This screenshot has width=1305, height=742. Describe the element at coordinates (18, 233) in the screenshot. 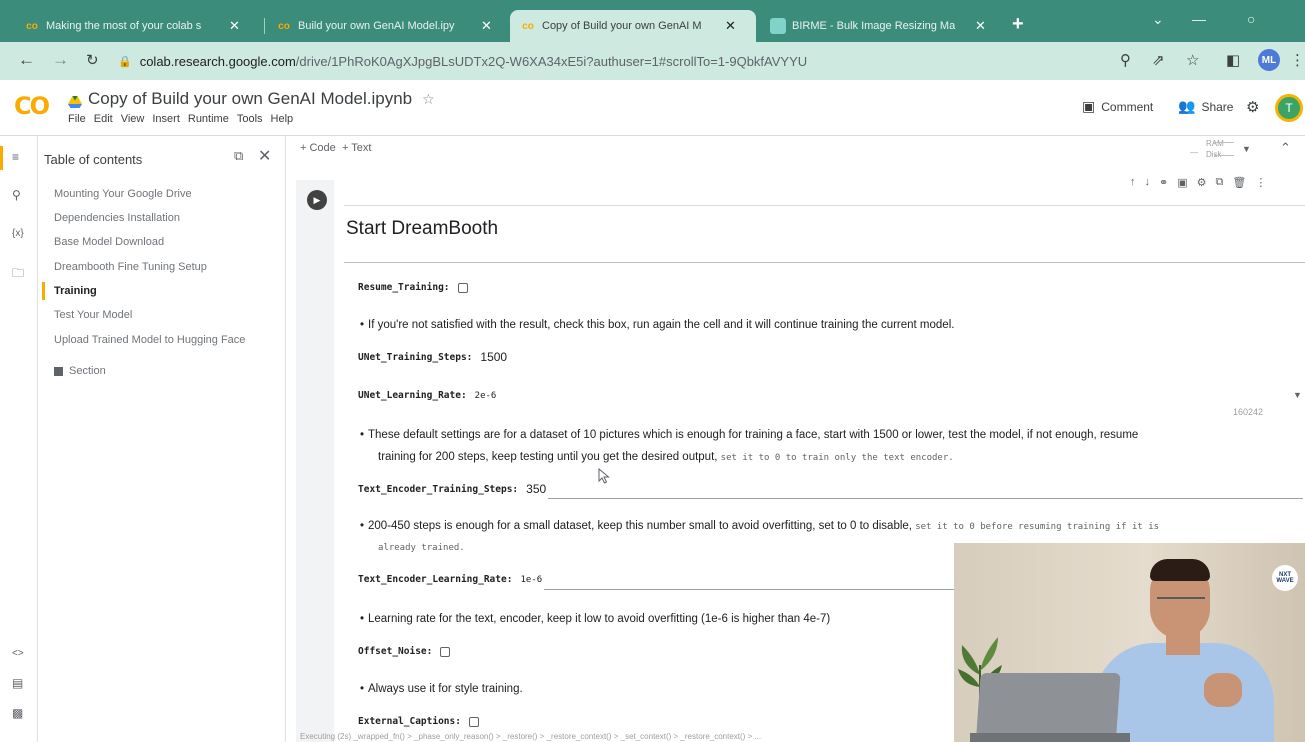

I see `variables-icon: {x}` at that location.